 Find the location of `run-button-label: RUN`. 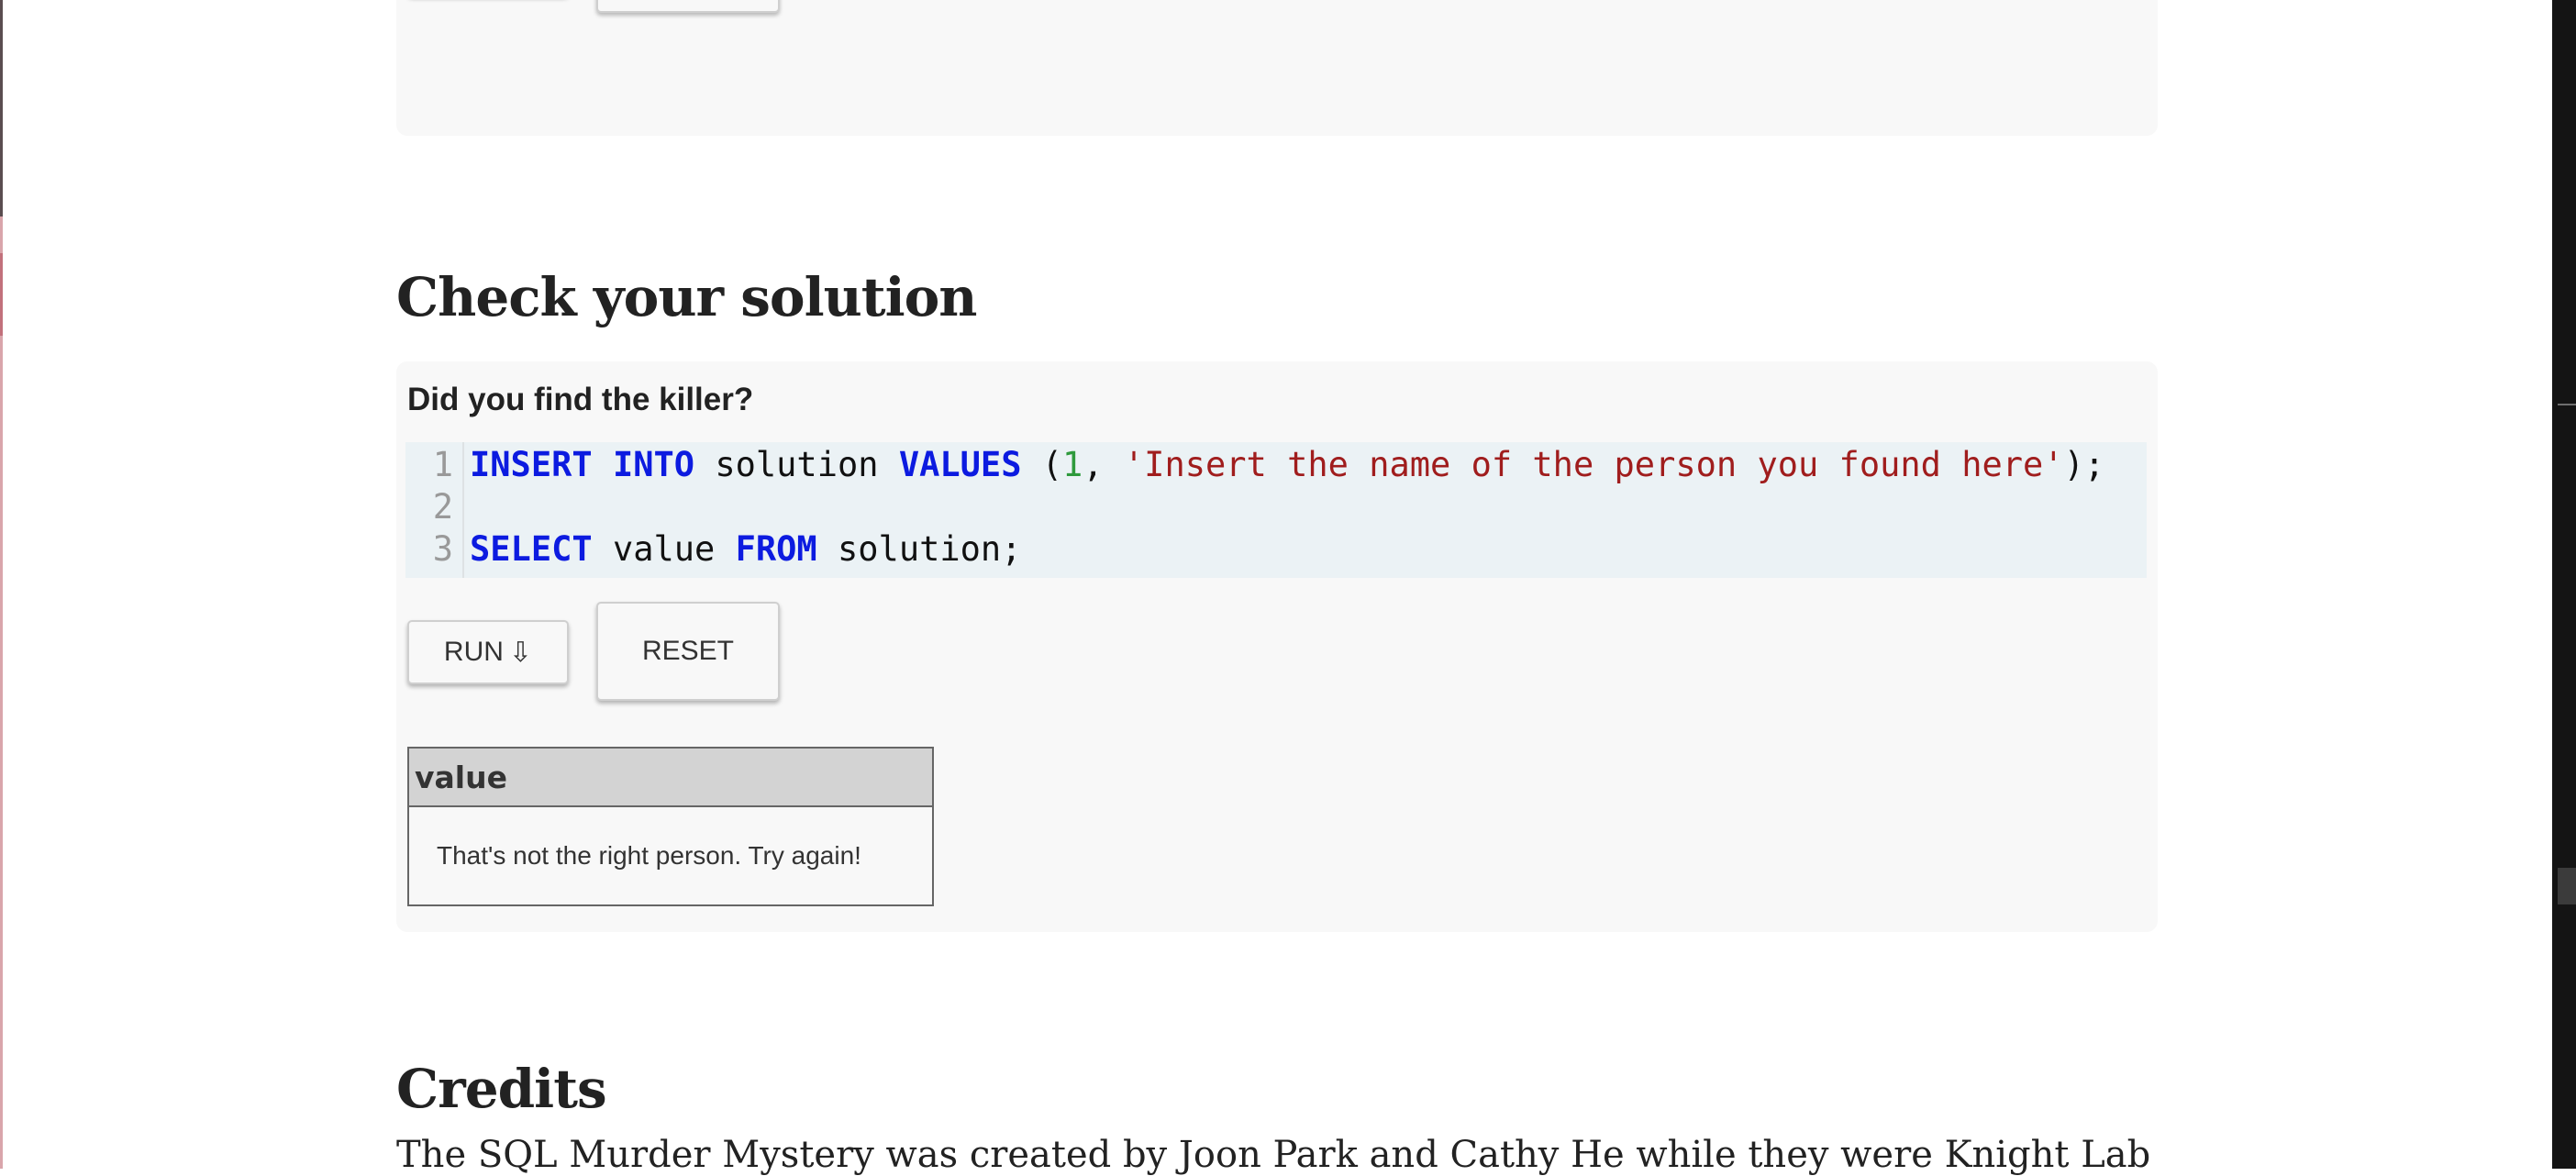

run-button-label: RUN is located at coordinates (473, 652).